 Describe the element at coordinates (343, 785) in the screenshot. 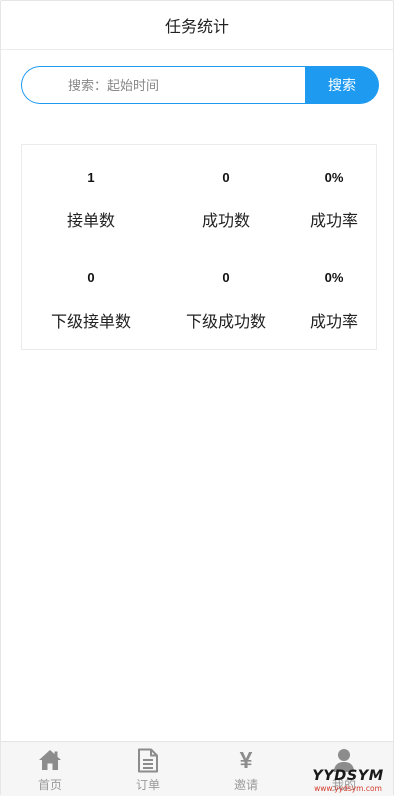

I see `tab-profile-label: 我的` at that location.